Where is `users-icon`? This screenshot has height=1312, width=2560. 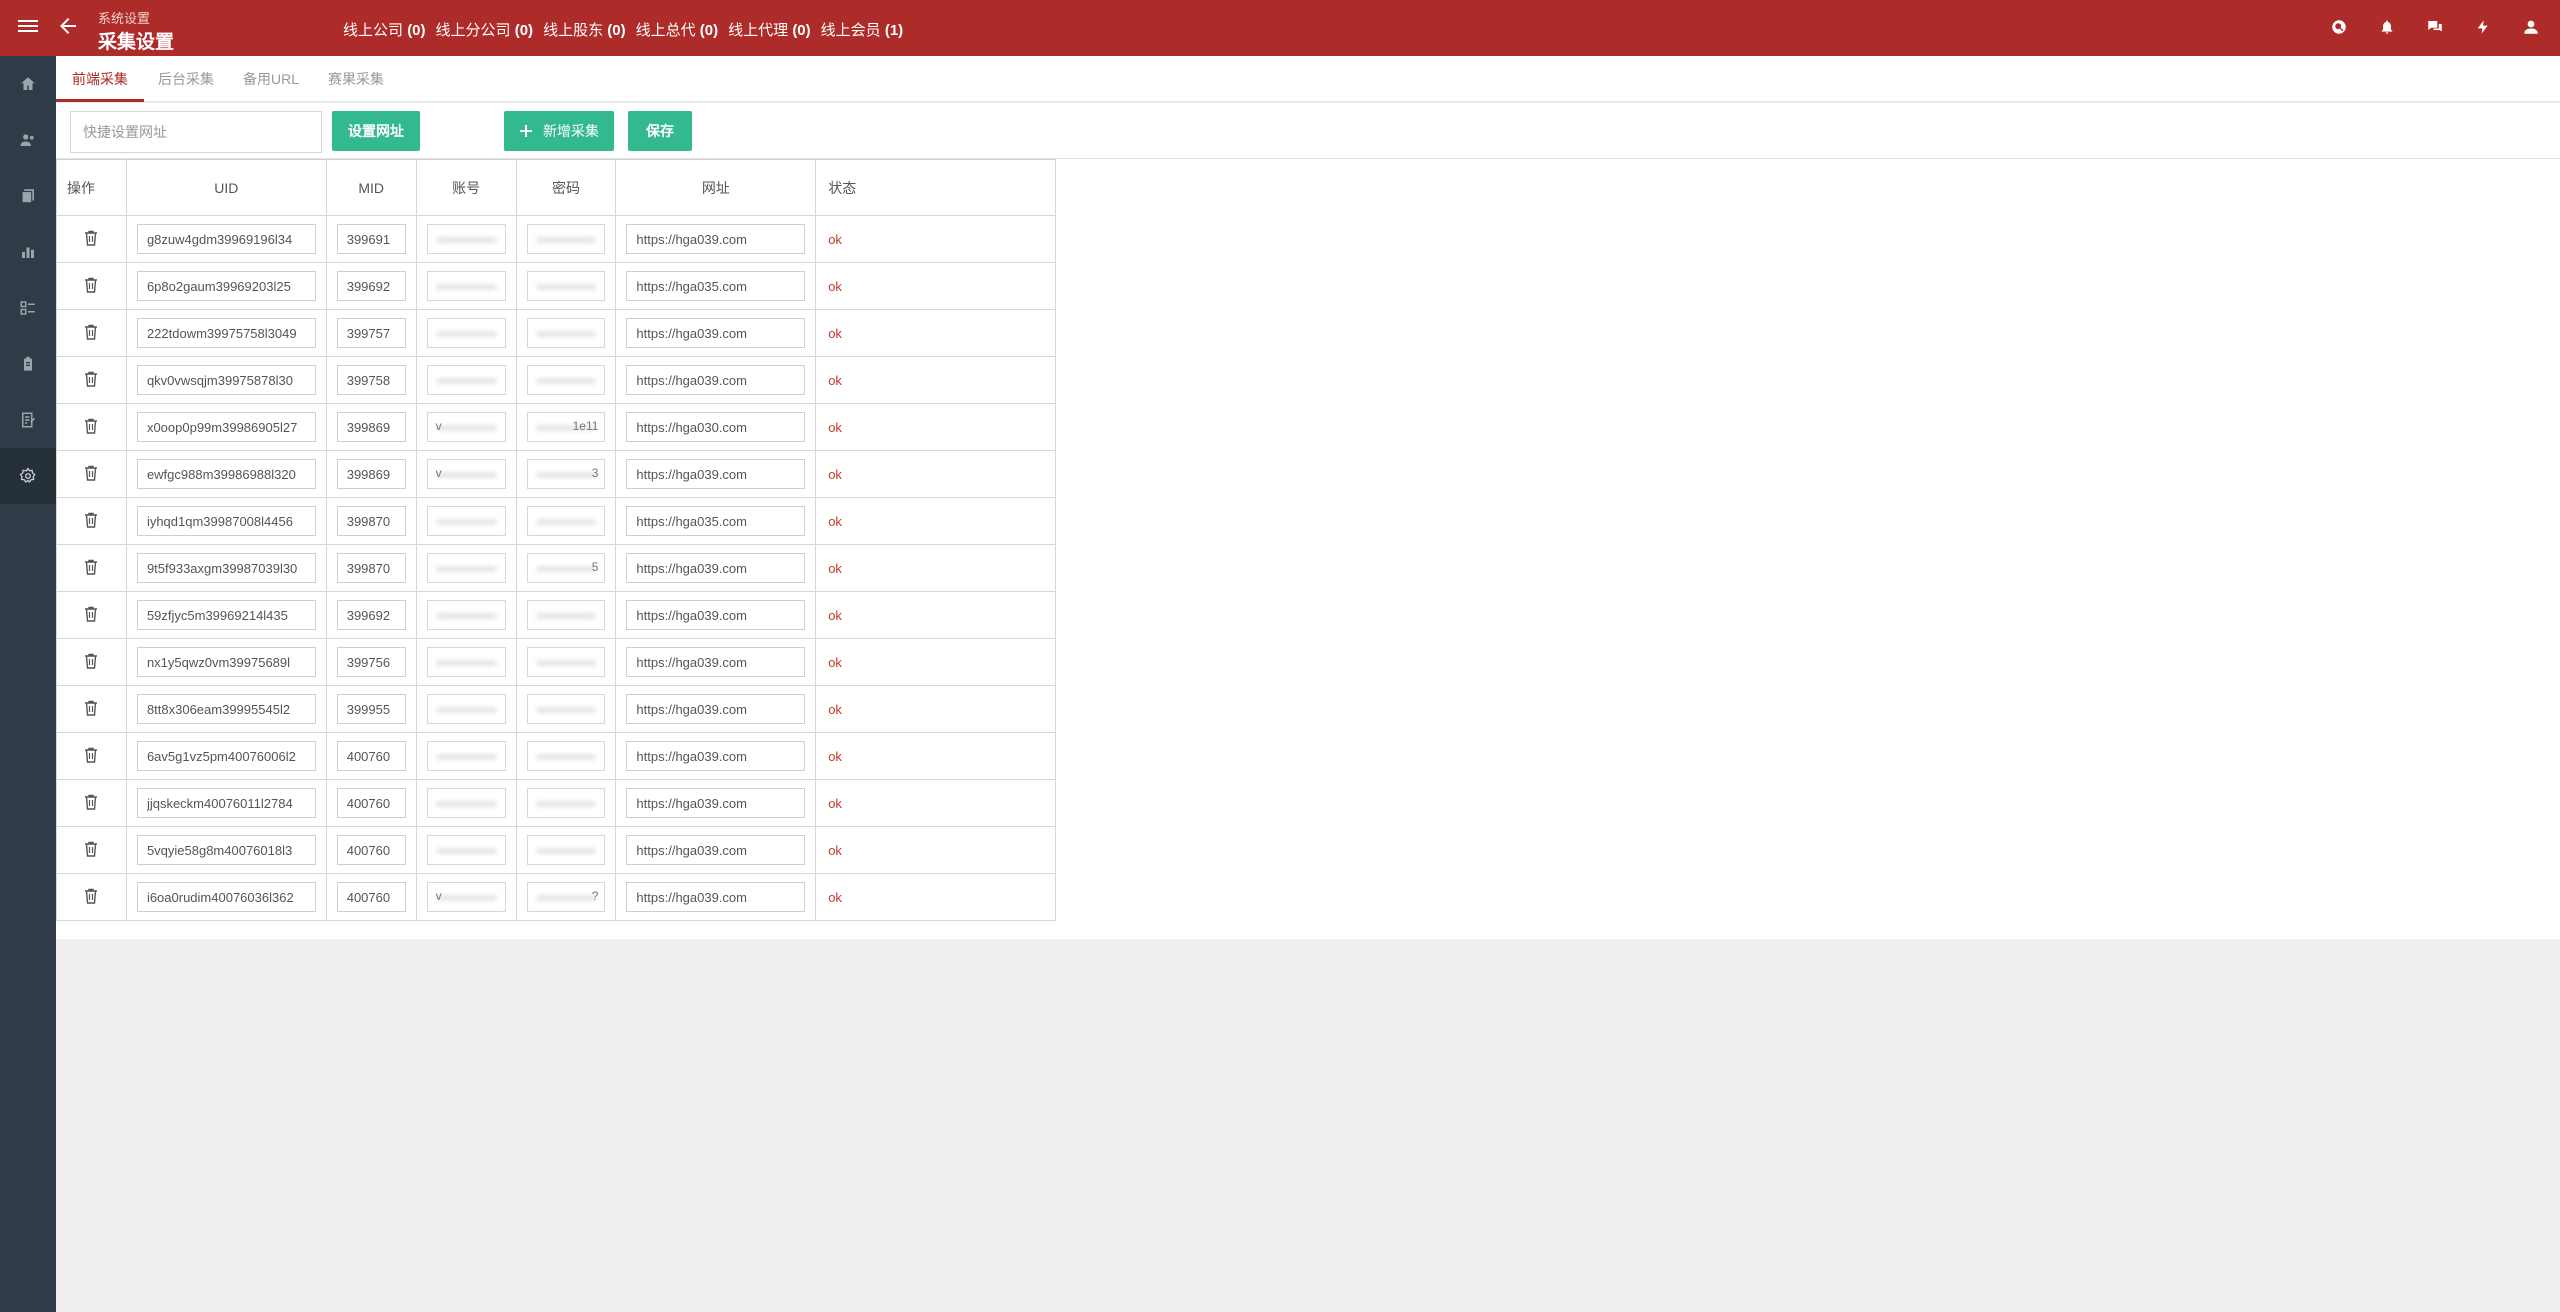 users-icon is located at coordinates (28, 140).